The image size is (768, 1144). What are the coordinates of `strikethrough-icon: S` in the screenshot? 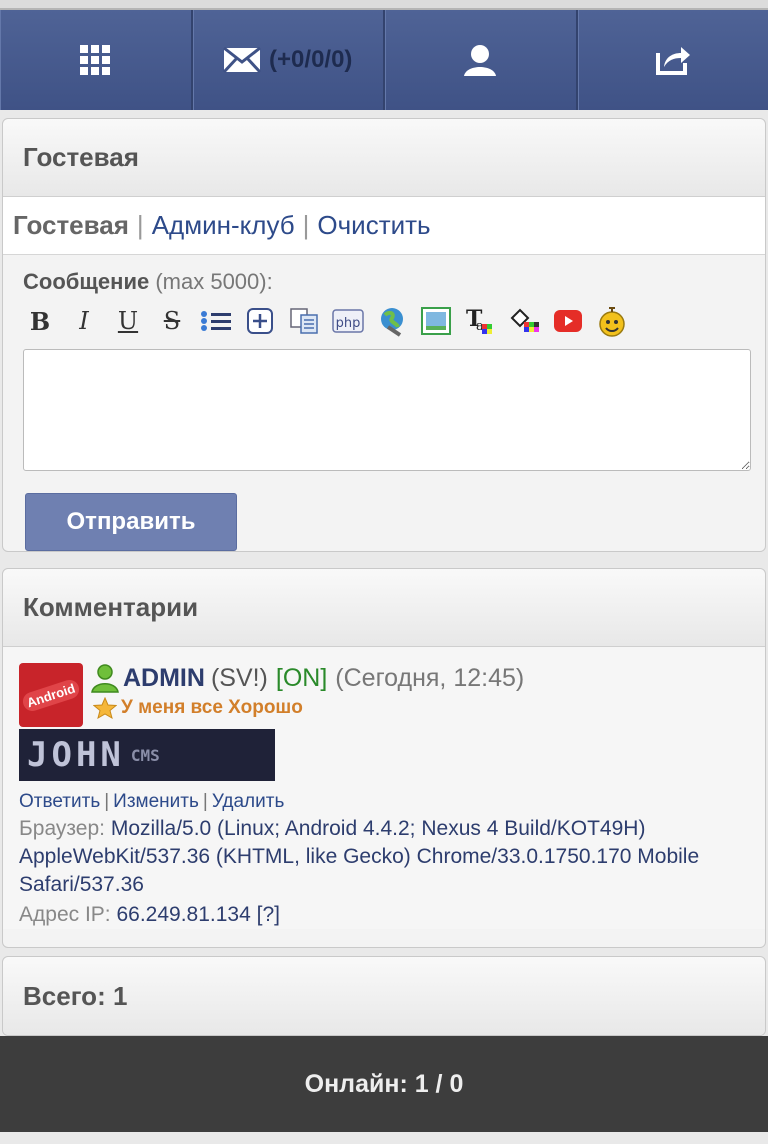 It's located at (172, 321).